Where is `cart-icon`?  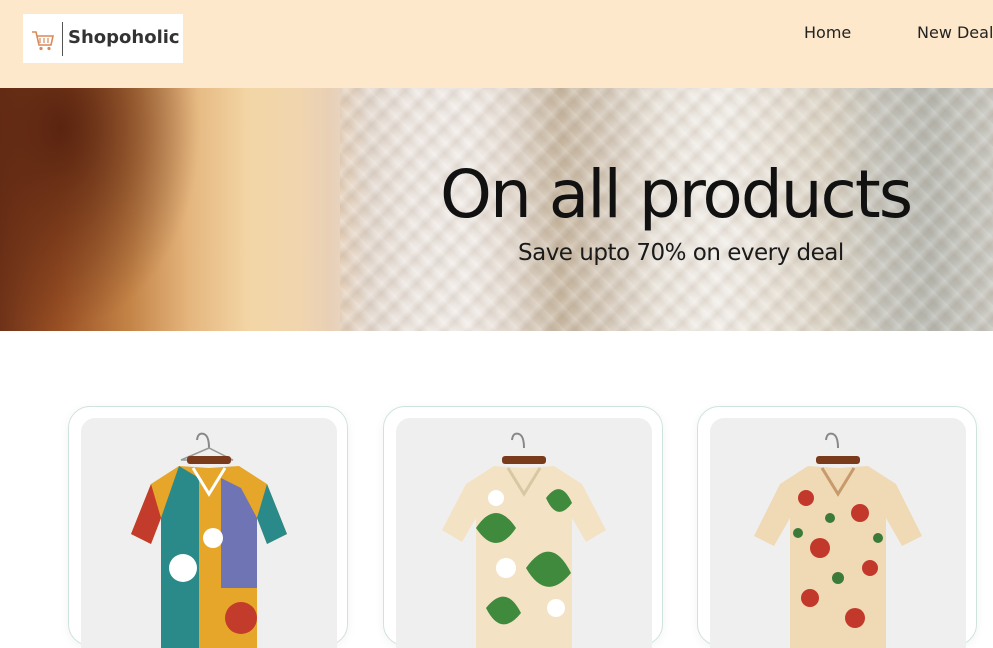
cart-icon is located at coordinates (43, 41).